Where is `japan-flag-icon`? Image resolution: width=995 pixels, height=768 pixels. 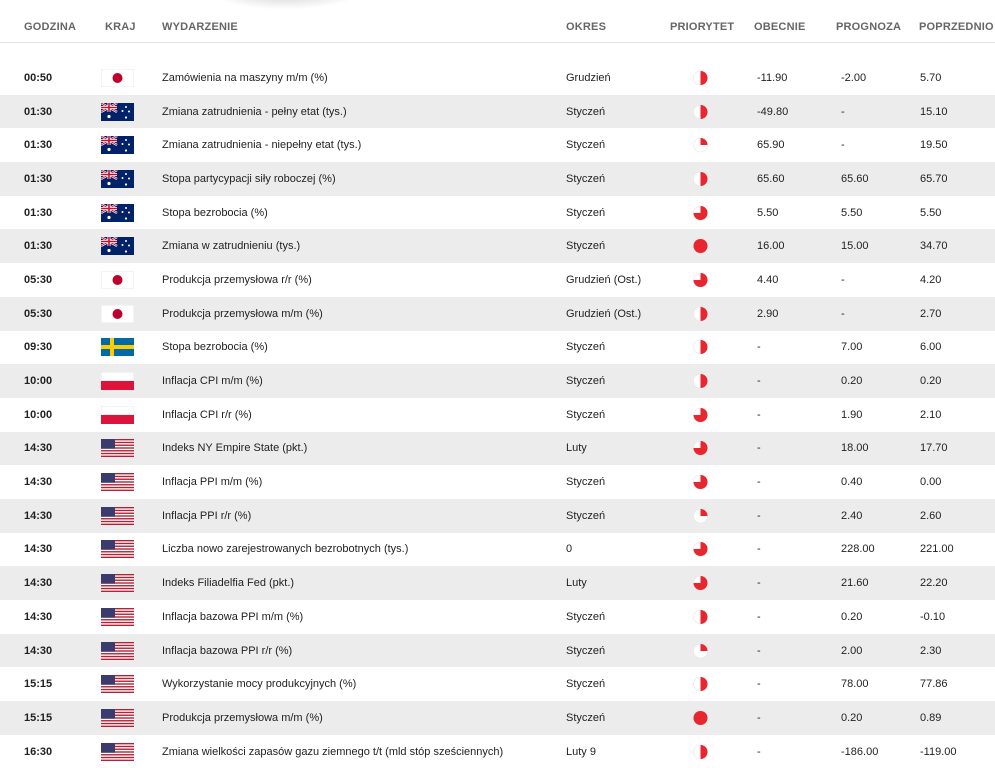
japan-flag-icon is located at coordinates (117, 279).